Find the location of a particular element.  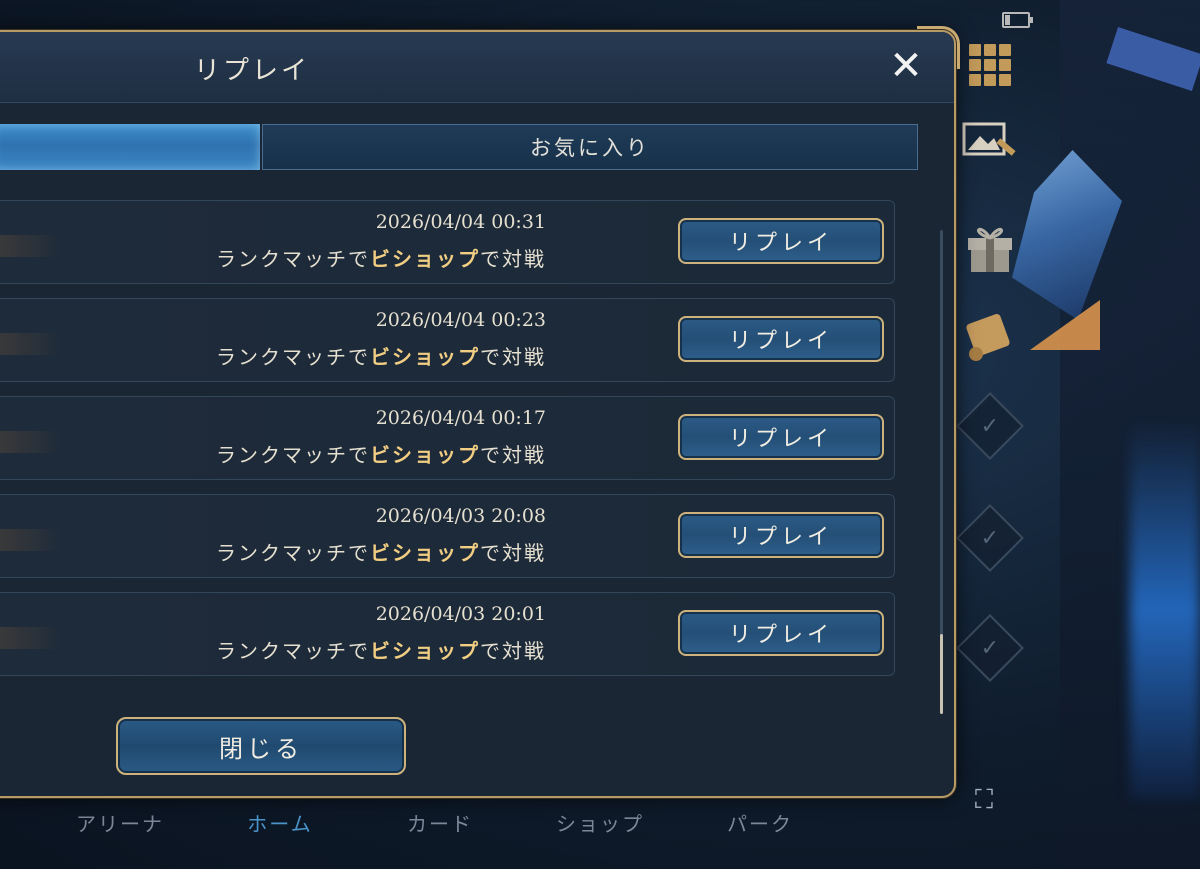

nav-park: パーク is located at coordinates (760, 822).